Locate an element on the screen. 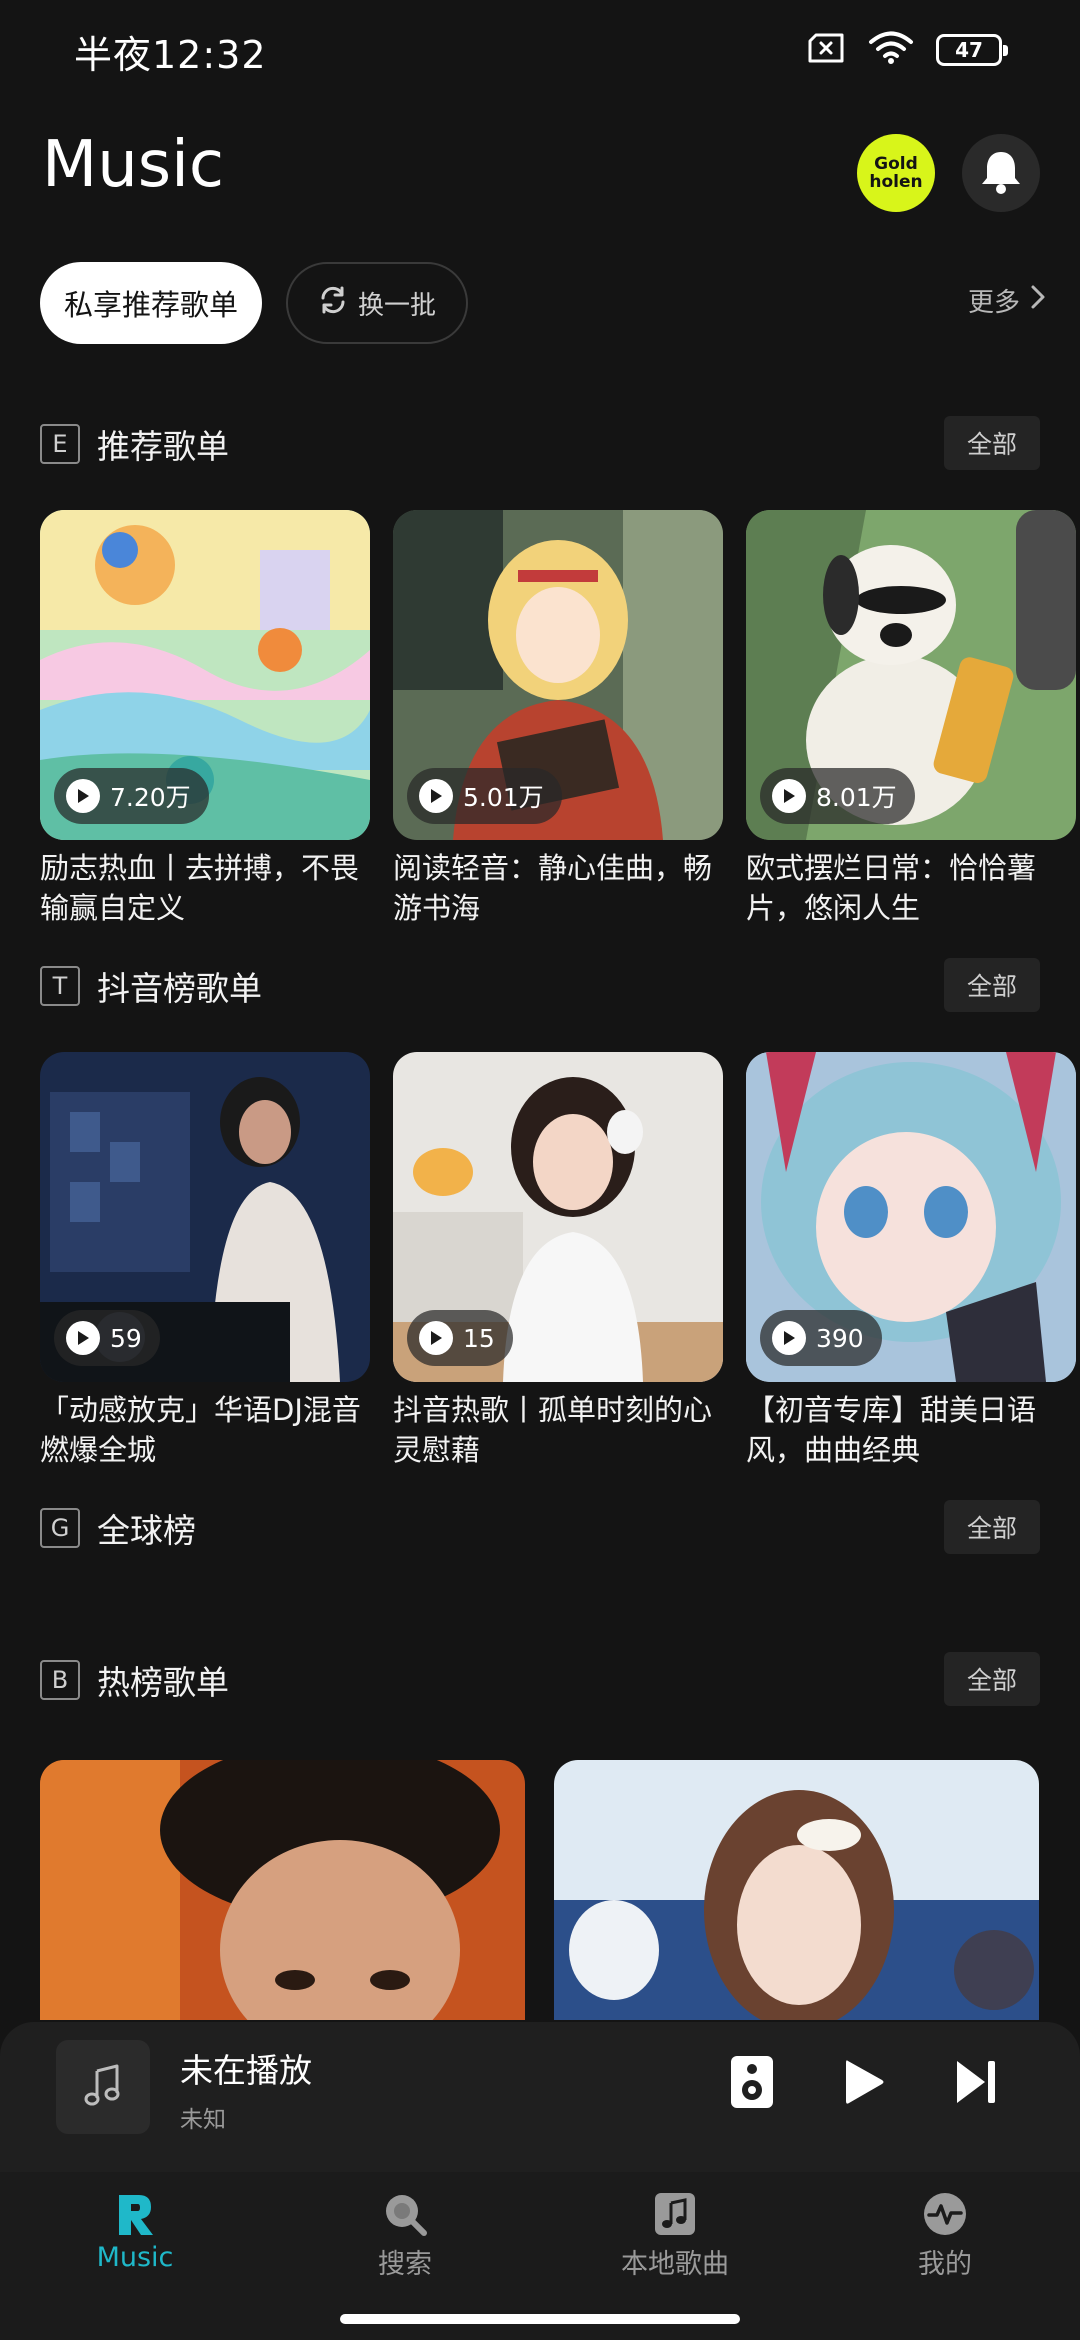 The height and width of the screenshot is (2340, 1080). music-r-logo-icon is located at coordinates (135, 2214).